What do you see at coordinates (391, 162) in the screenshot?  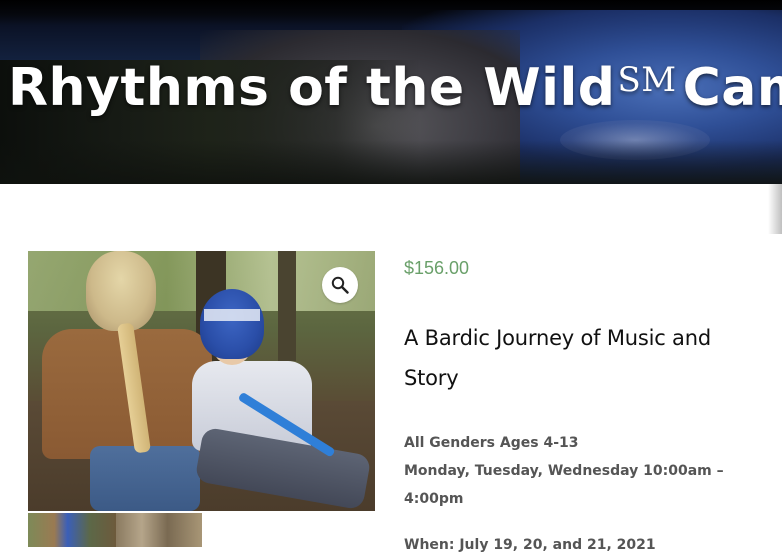 I see `foliage-background` at bounding box center [391, 162].